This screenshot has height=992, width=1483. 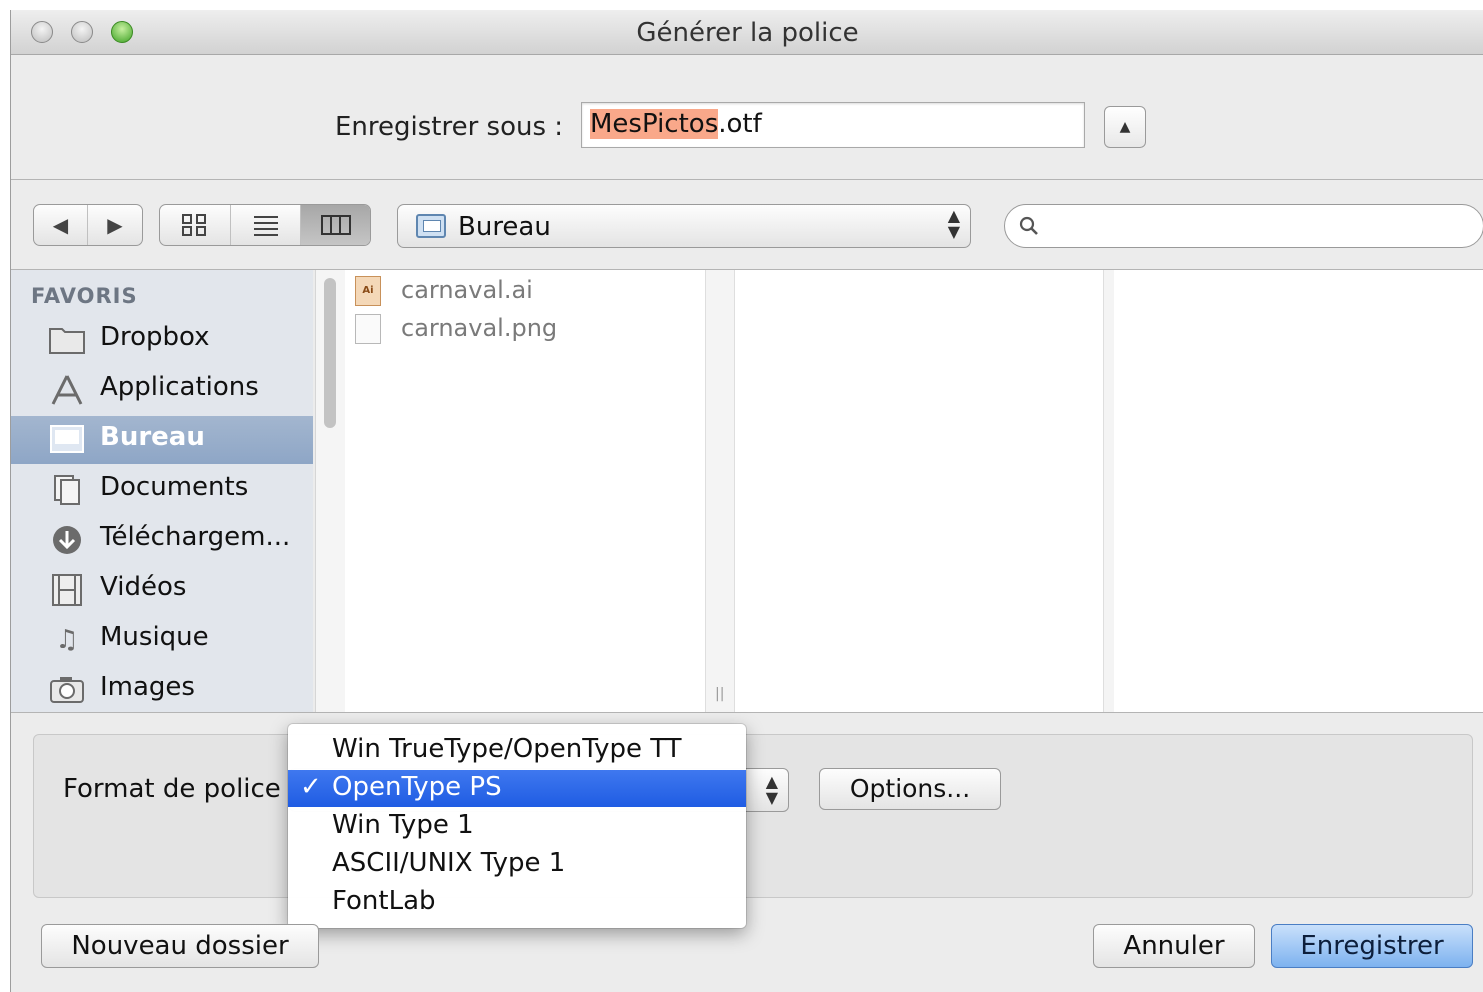 What do you see at coordinates (449, 863) in the screenshot?
I see `menu-item-label: ASCII/UNIX Type 1` at bounding box center [449, 863].